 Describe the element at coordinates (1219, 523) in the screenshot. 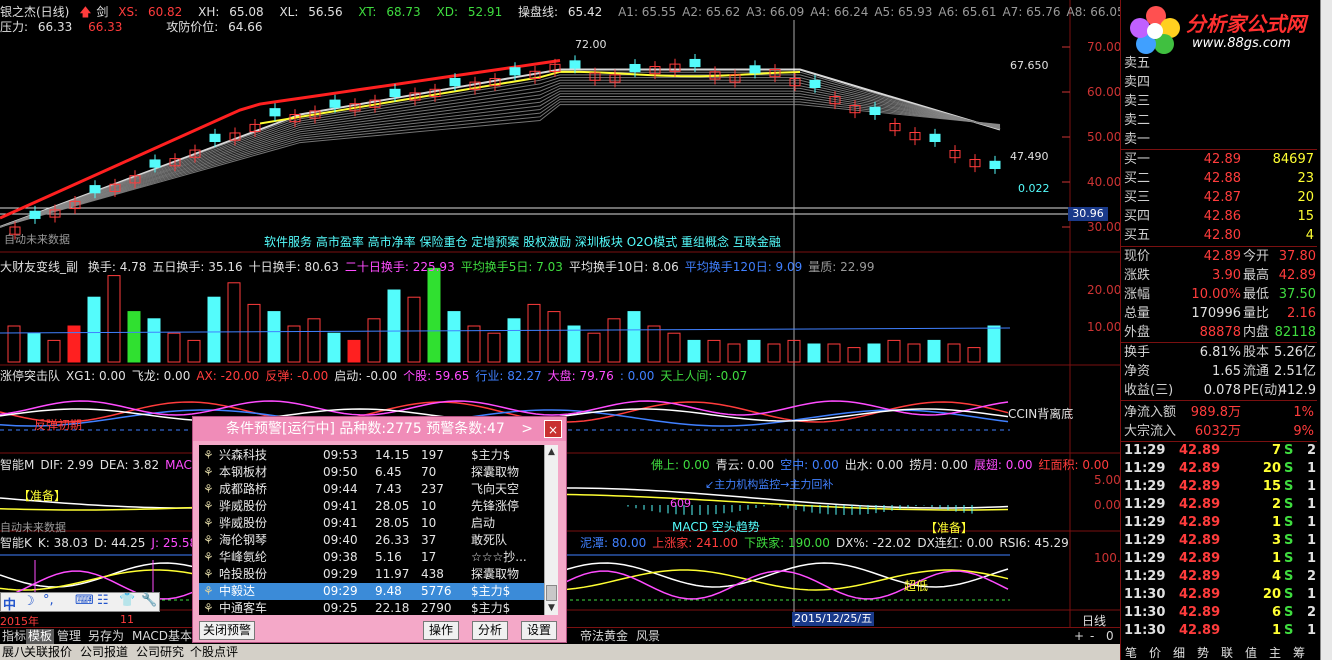

I see `tick-row: 11:29 42.89 1 S 1` at that location.